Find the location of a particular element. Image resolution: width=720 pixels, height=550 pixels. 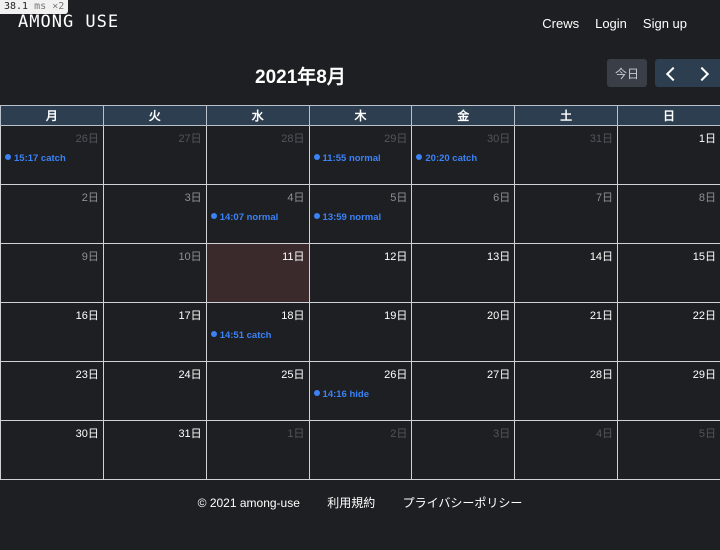

calendar-event: 13:59 normal is located at coordinates (347, 217).